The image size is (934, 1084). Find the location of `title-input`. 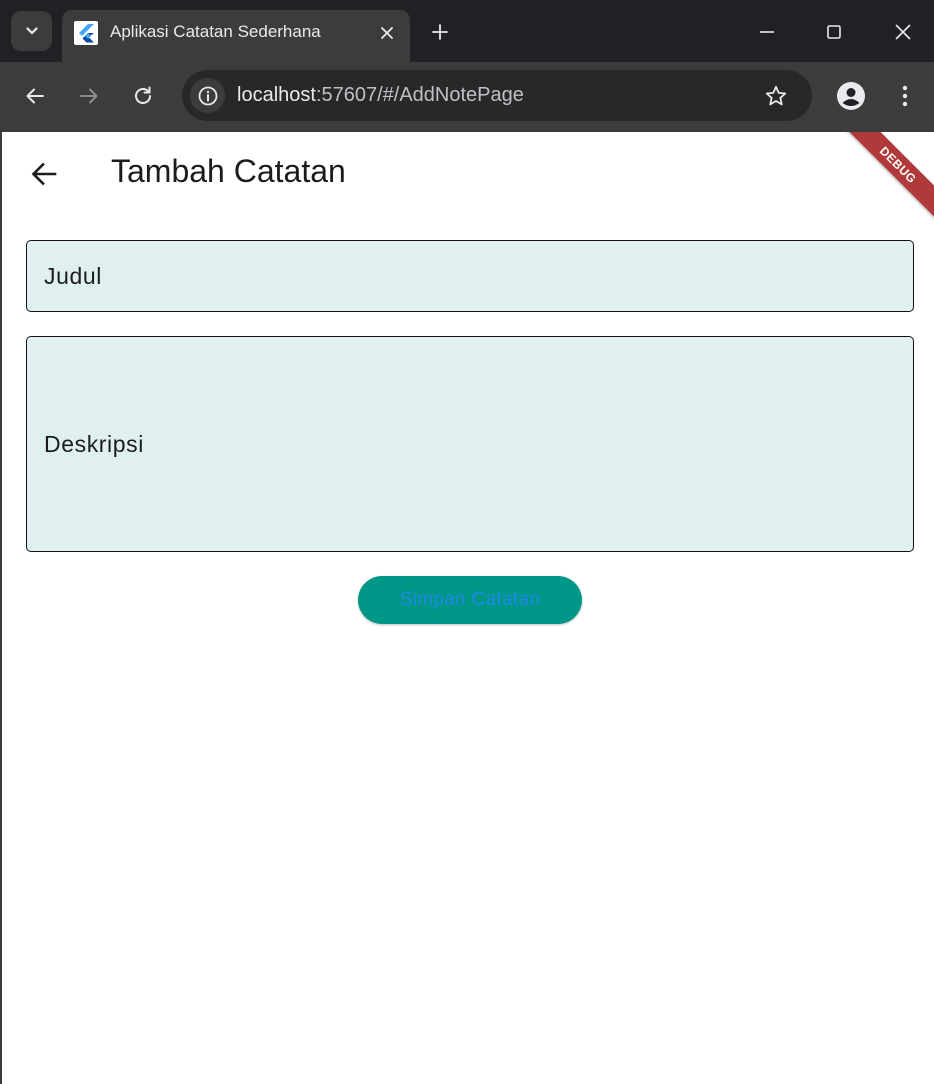

title-input is located at coordinates (470, 276).